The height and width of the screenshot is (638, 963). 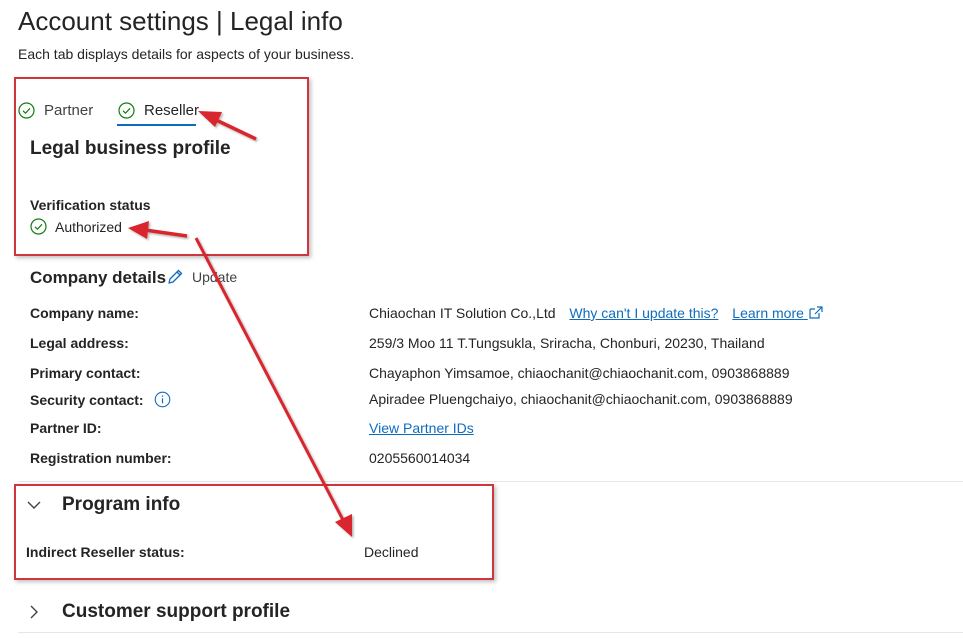 I want to click on program-info-heading: Program info, so click(x=121, y=504).